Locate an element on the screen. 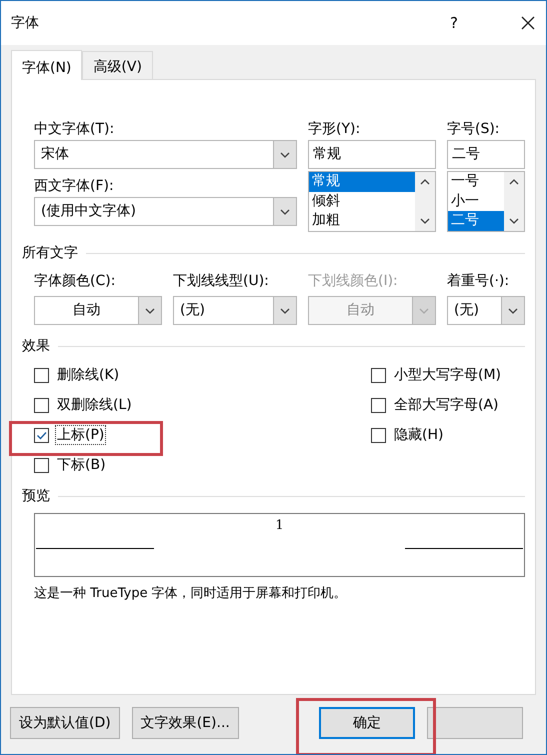  text-field: 二号 is located at coordinates (486, 154).